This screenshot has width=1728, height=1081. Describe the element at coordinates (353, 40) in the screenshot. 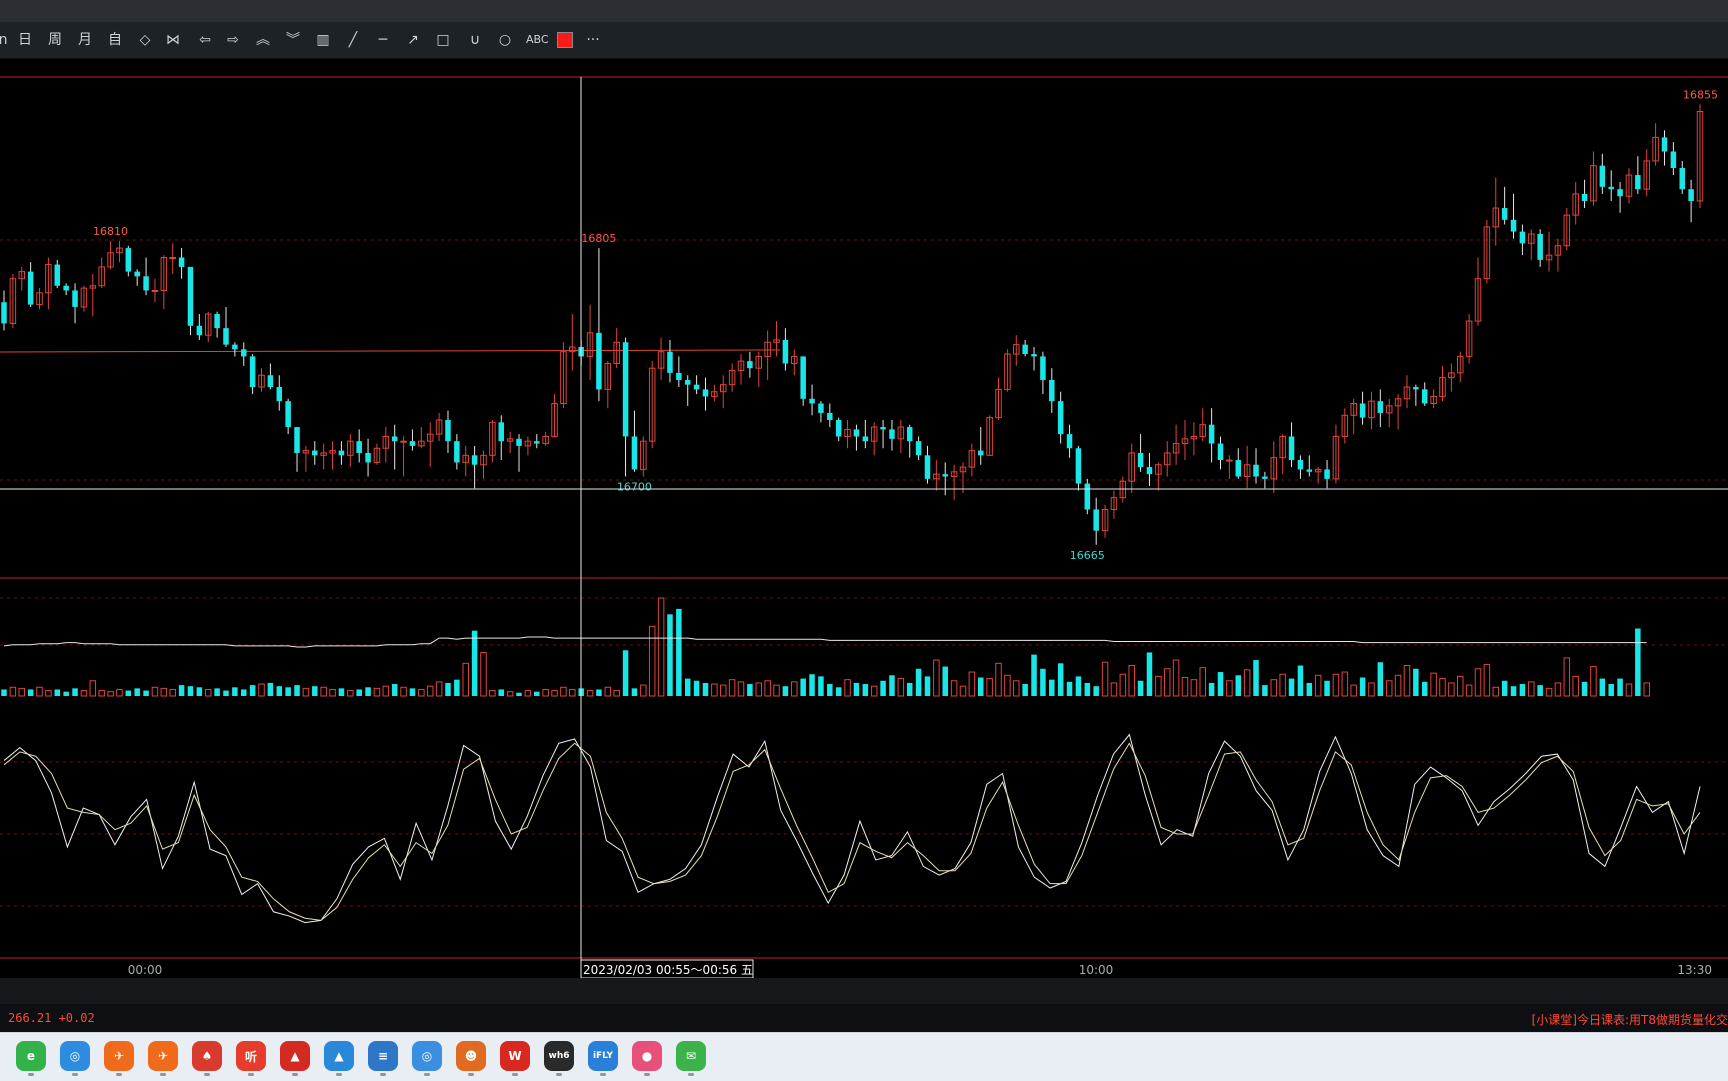

I see `draw-line-icon: ╱` at that location.